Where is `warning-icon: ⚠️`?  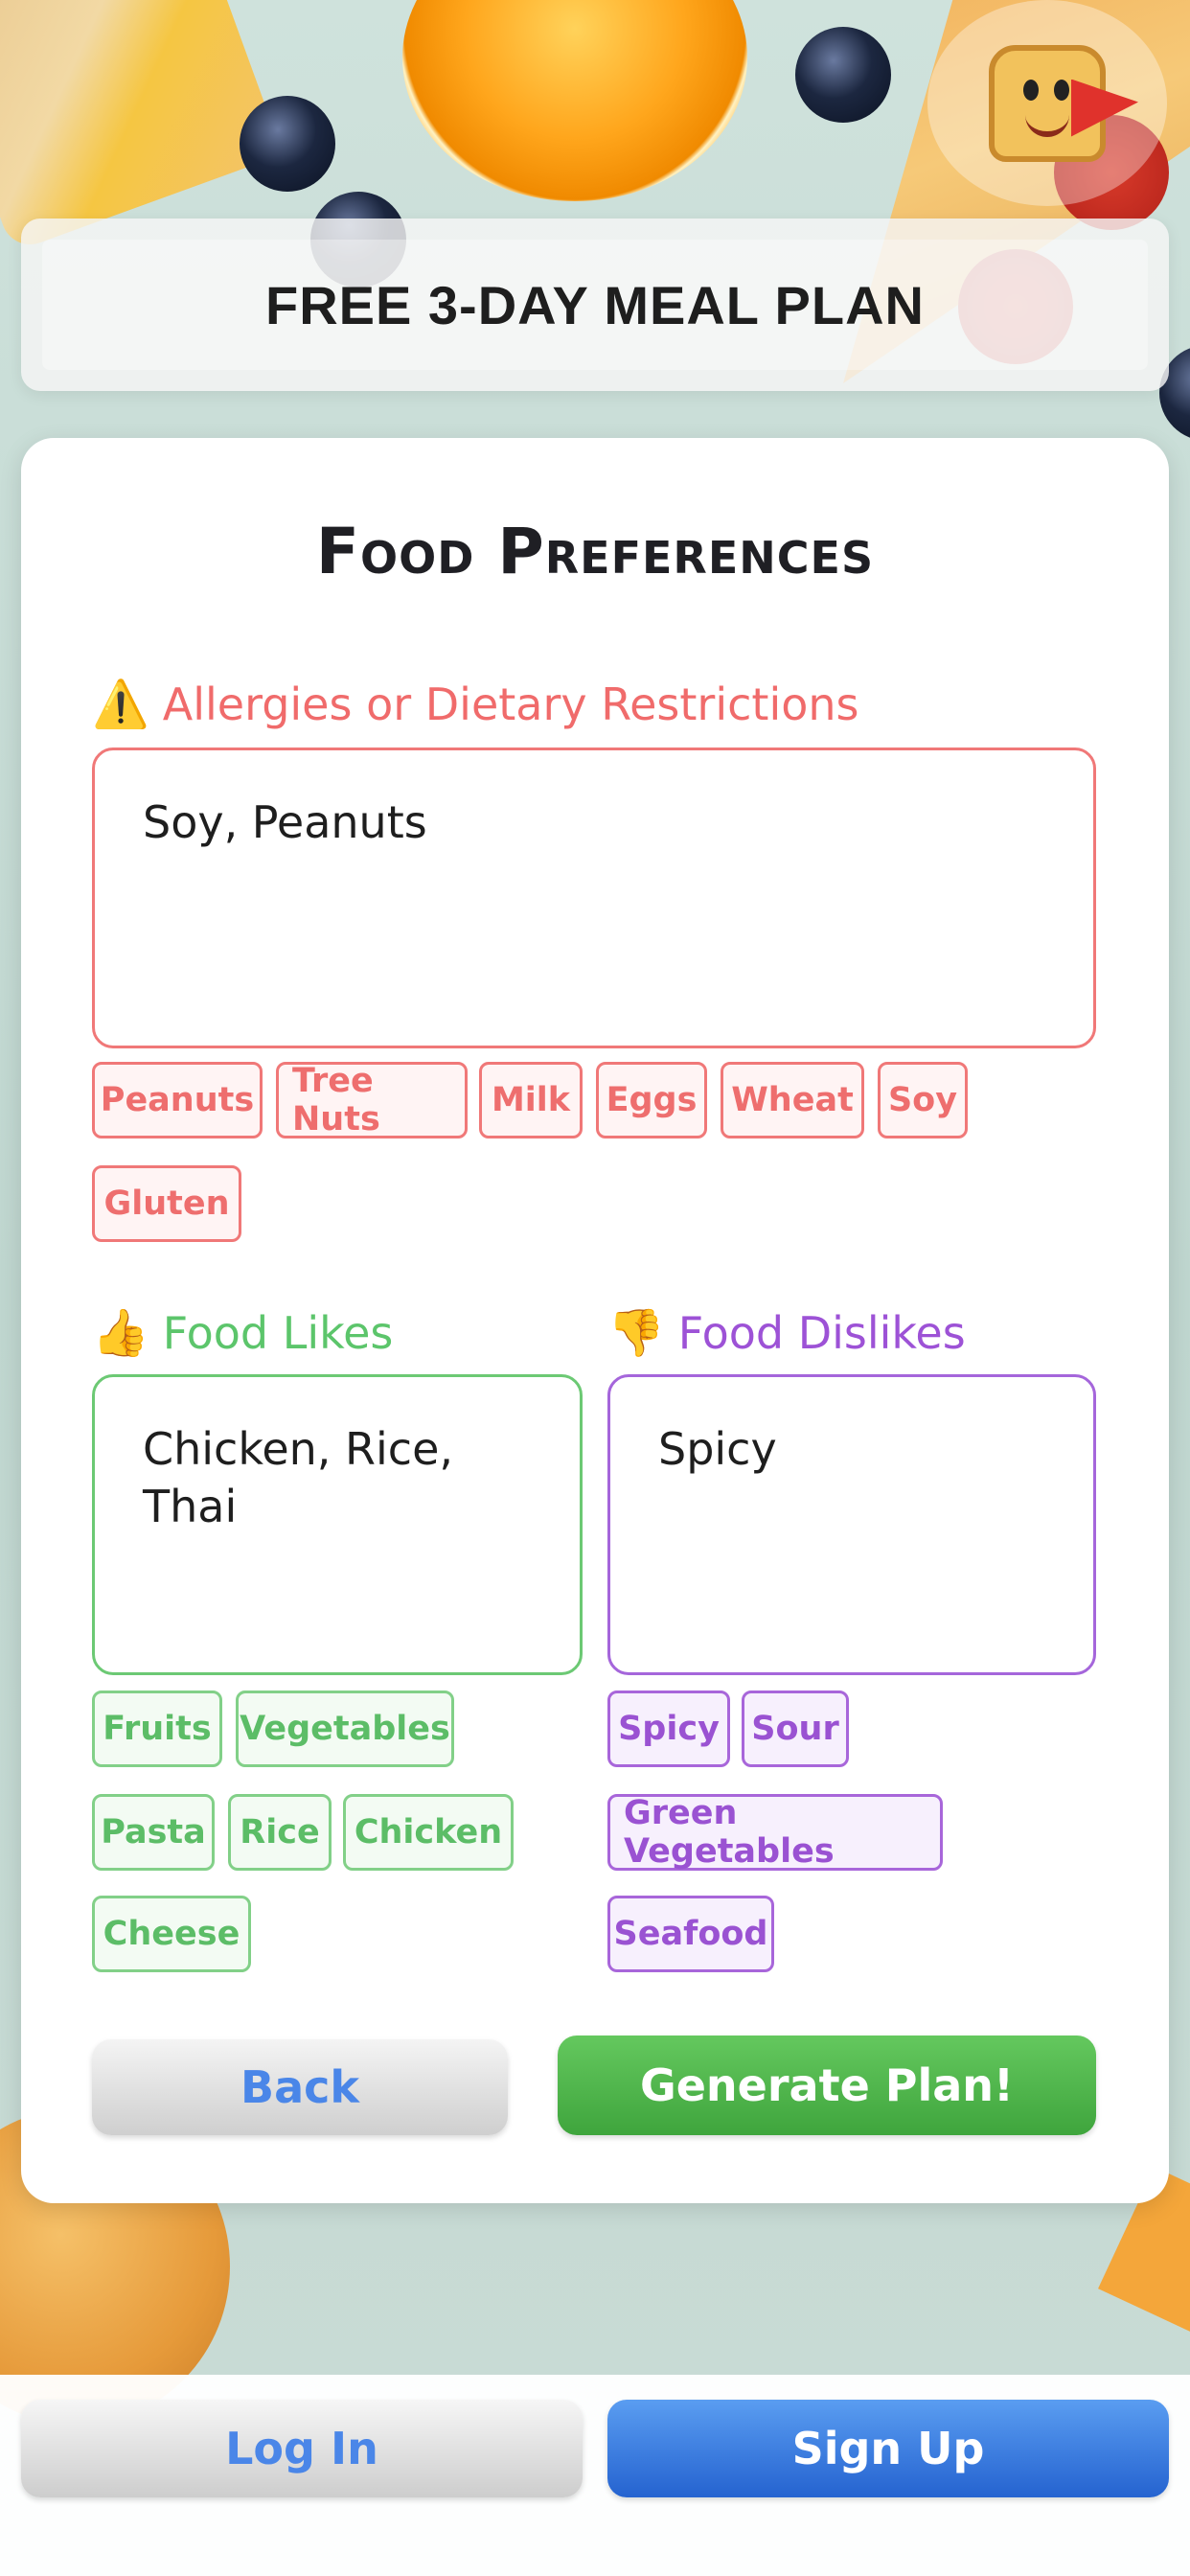
warning-icon: ⚠️ is located at coordinates (121, 704).